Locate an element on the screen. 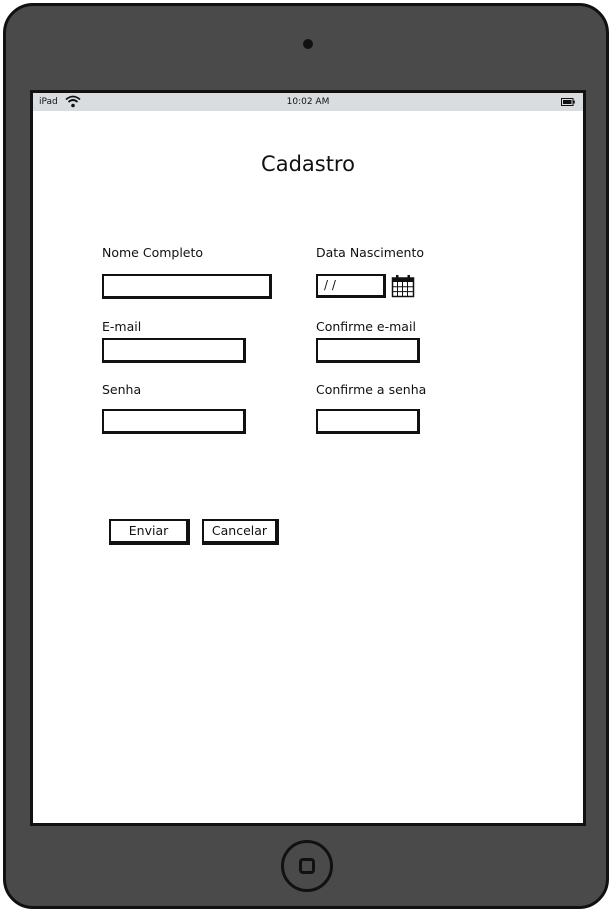 The image size is (616, 916). status-bar: iPad 10:02 AM is located at coordinates (308, 102).